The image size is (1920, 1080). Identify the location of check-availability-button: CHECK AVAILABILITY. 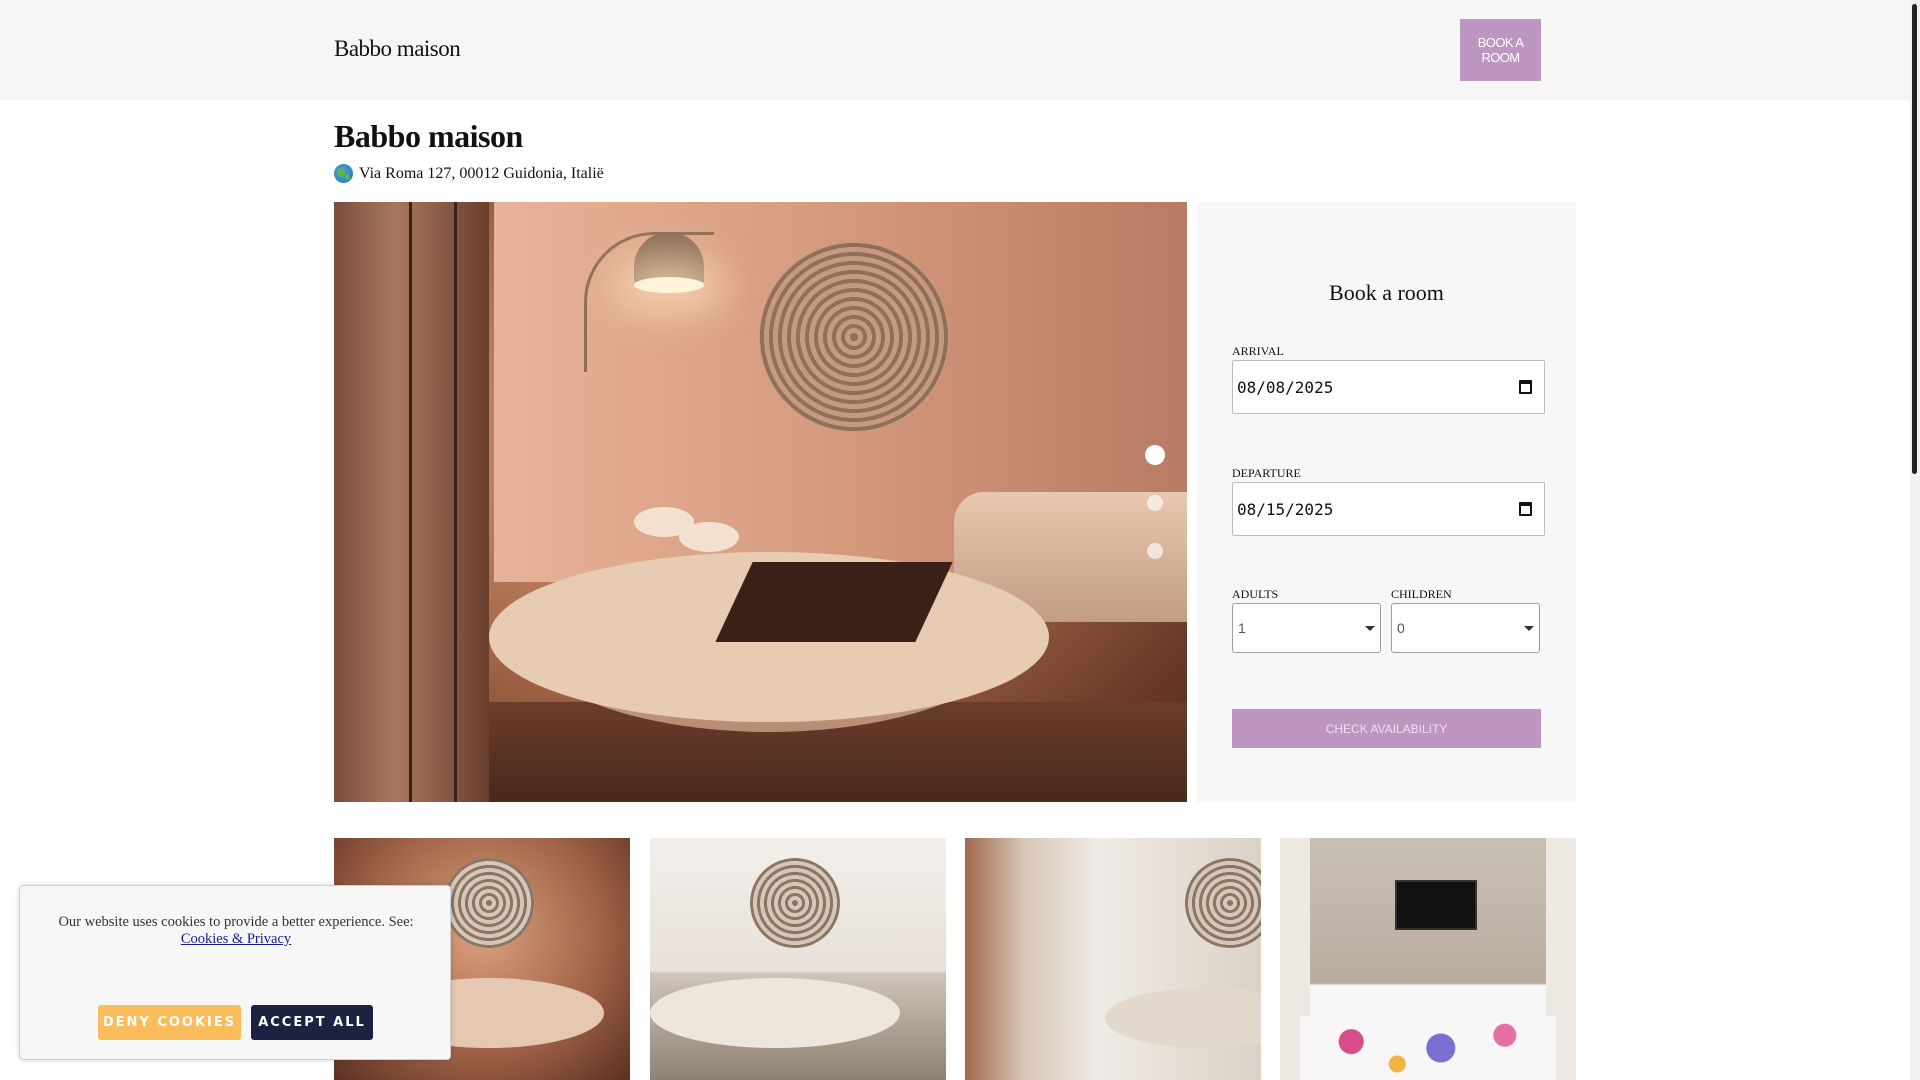
(1386, 728).